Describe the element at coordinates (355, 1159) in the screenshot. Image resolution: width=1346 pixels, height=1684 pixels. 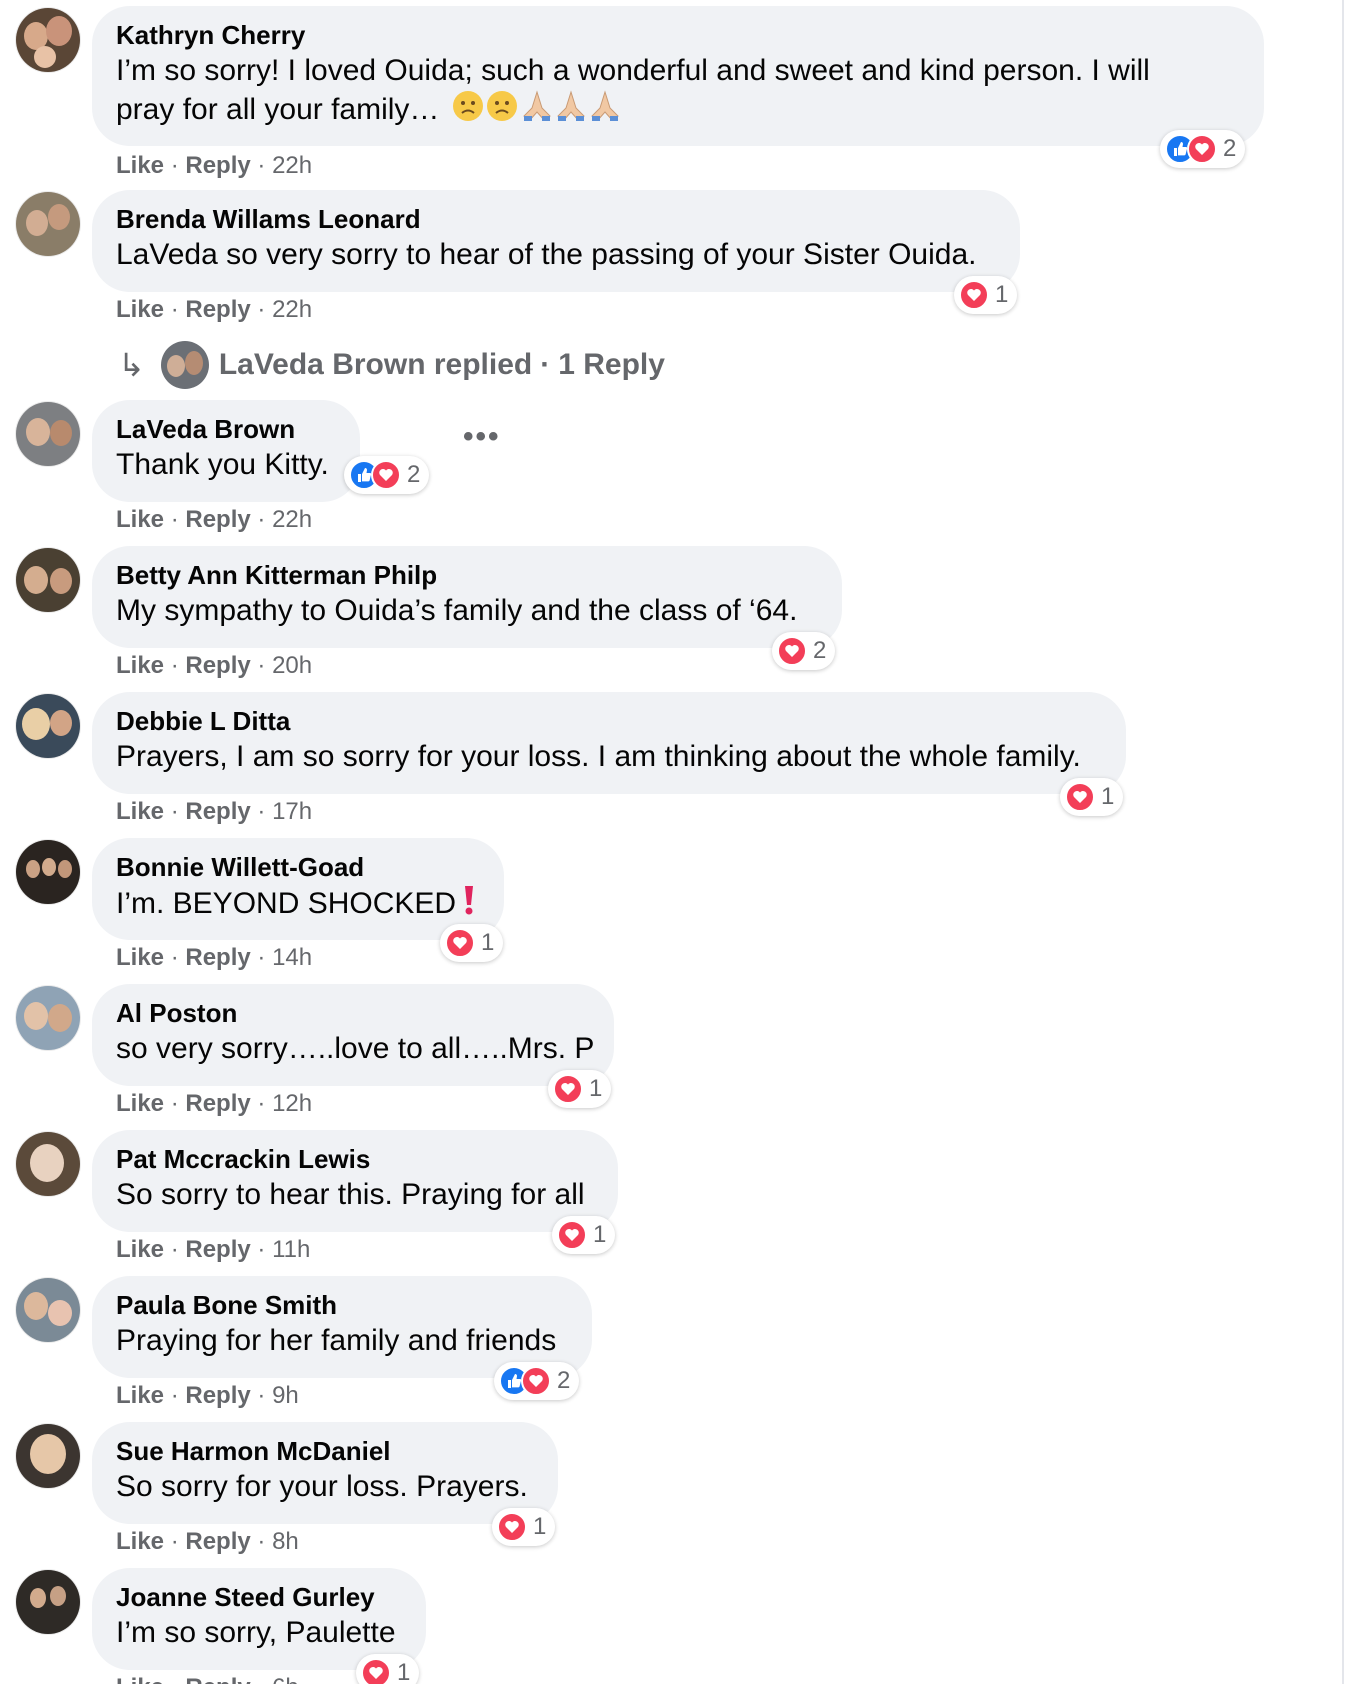
I see `comment-author: Pat Mccrackin Lewis` at that location.